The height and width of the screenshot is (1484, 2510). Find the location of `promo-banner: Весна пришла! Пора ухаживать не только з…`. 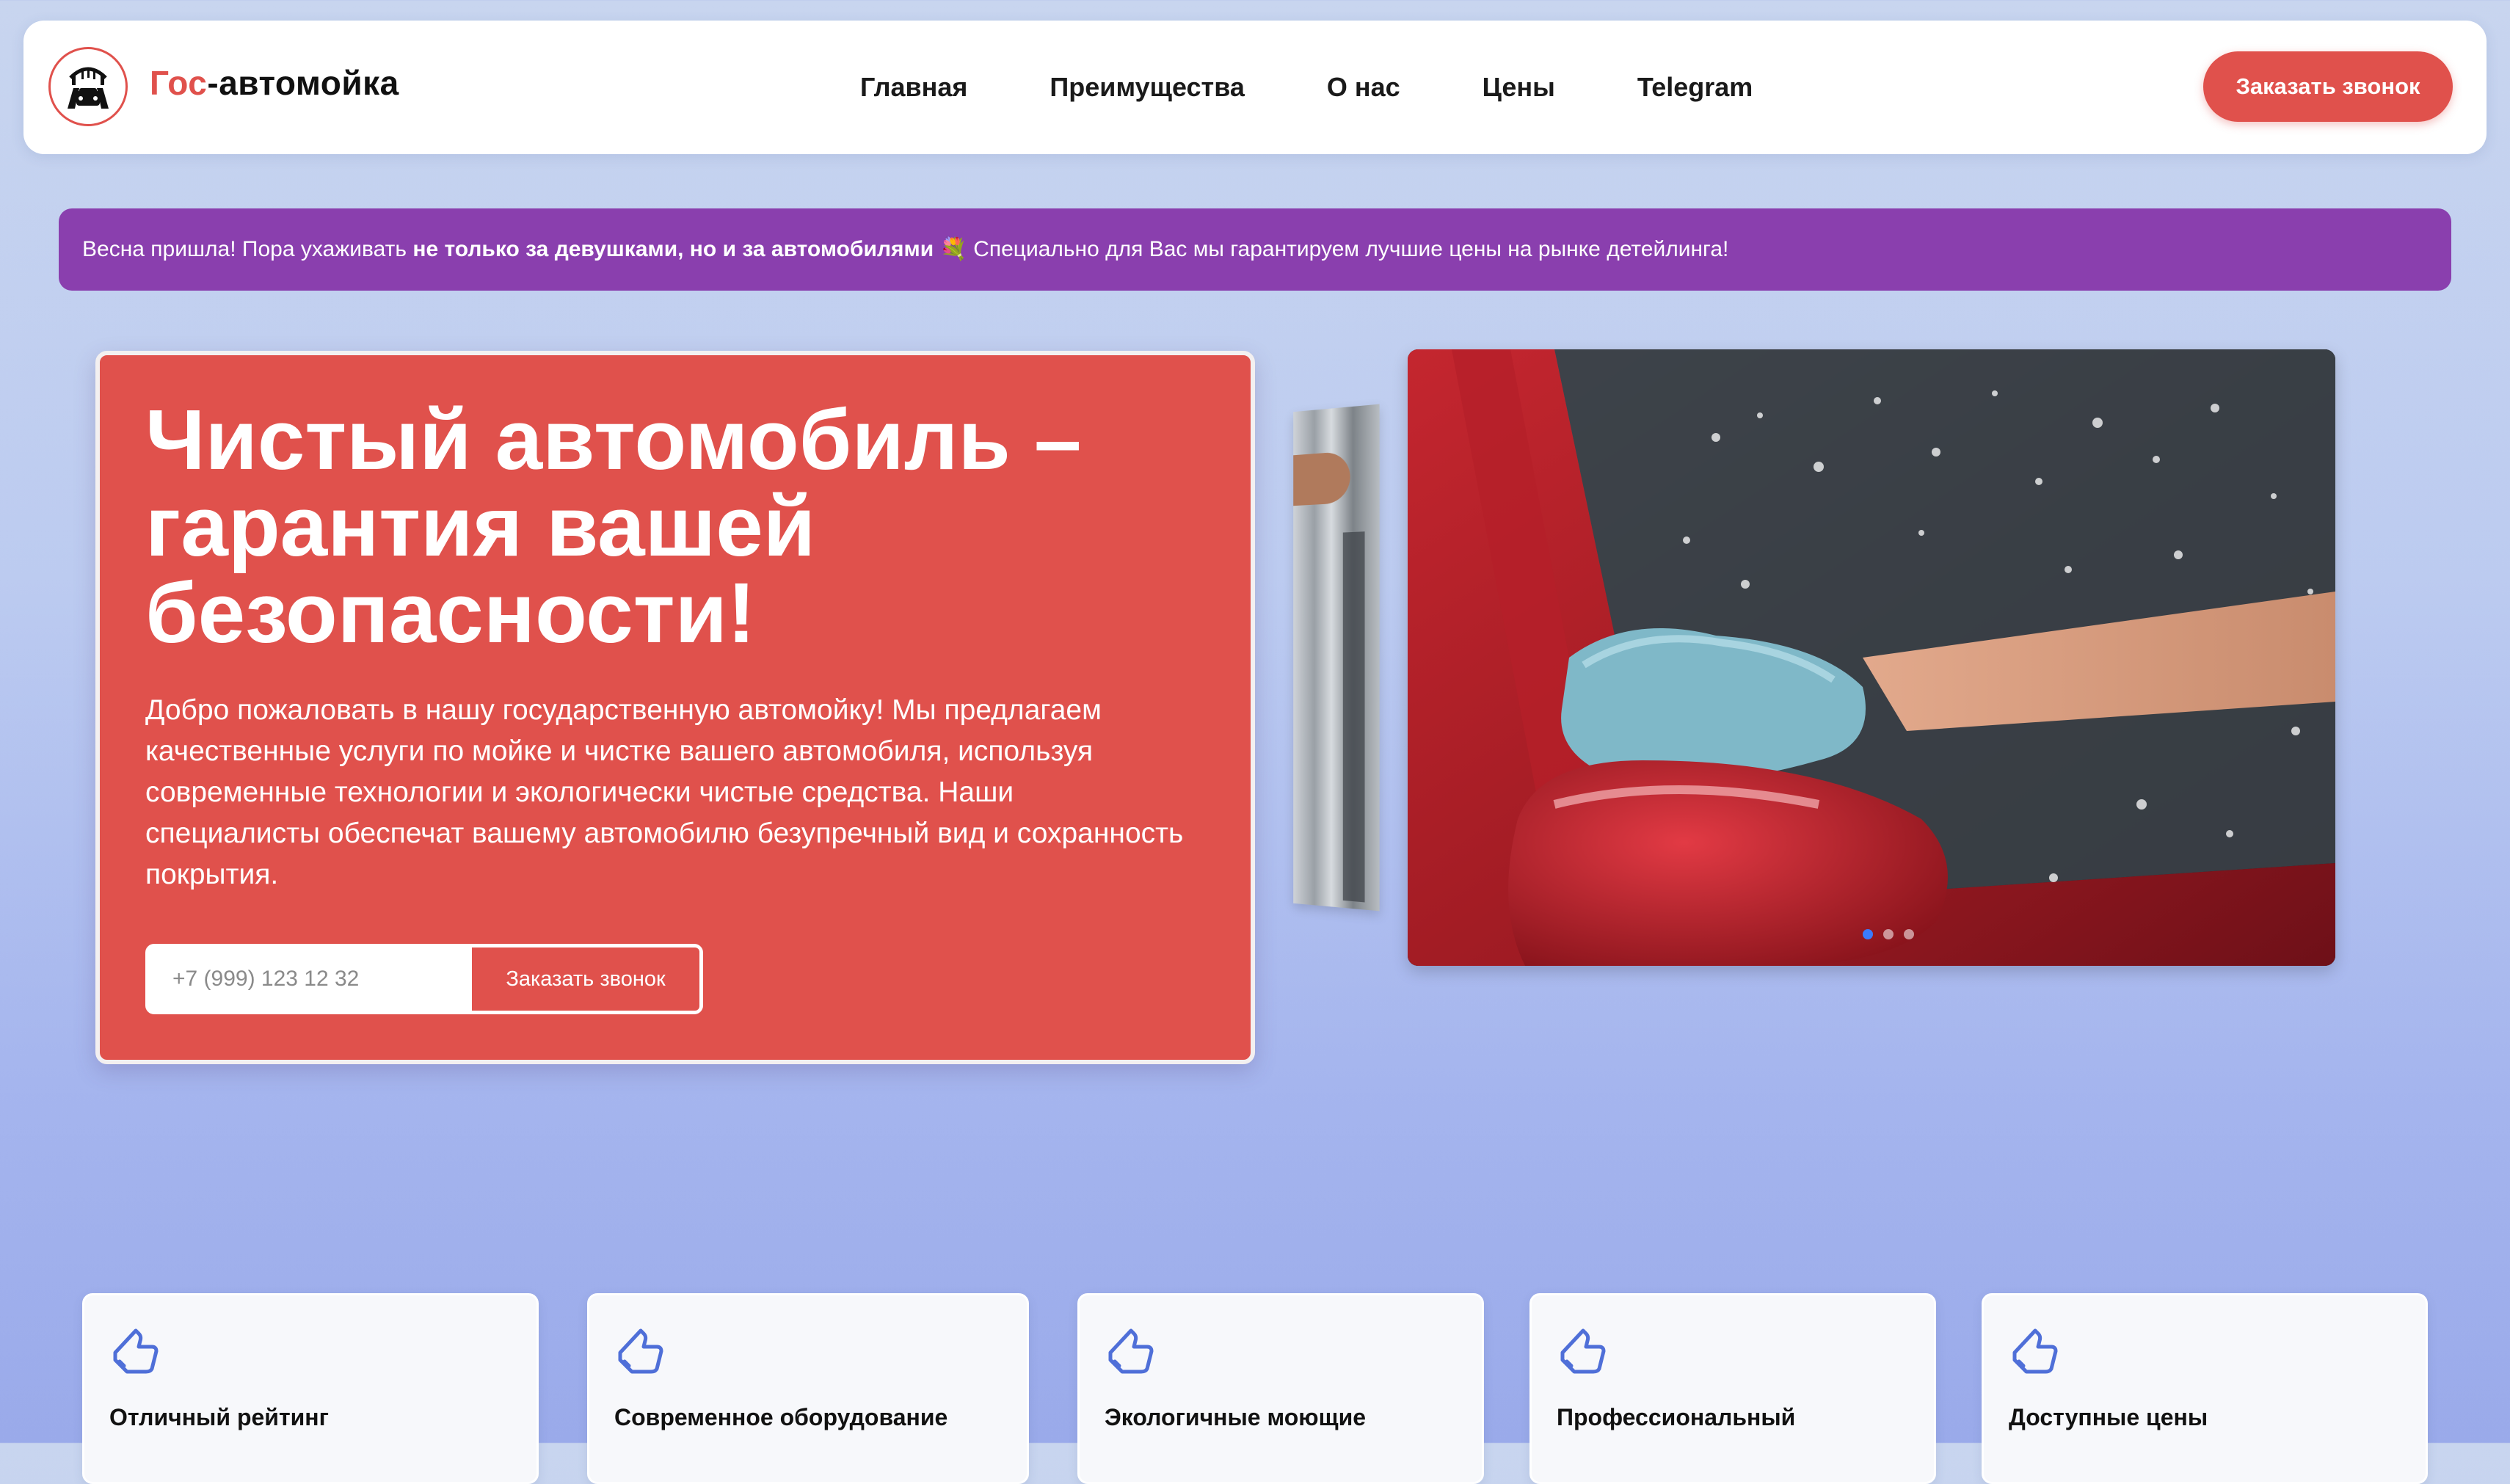

promo-banner: Весна пришла! Пора ухаживать не только з… is located at coordinates (1255, 249).